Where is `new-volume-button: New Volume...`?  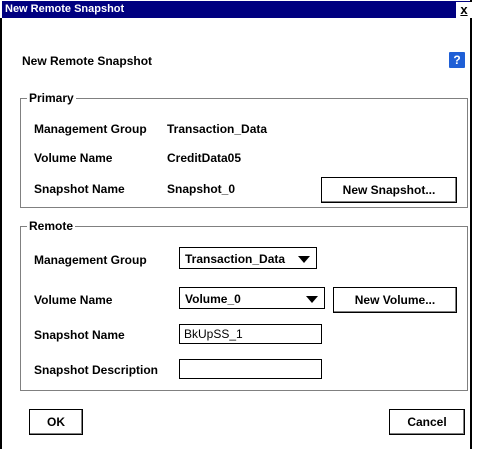 new-volume-button: New Volume... is located at coordinates (395, 300).